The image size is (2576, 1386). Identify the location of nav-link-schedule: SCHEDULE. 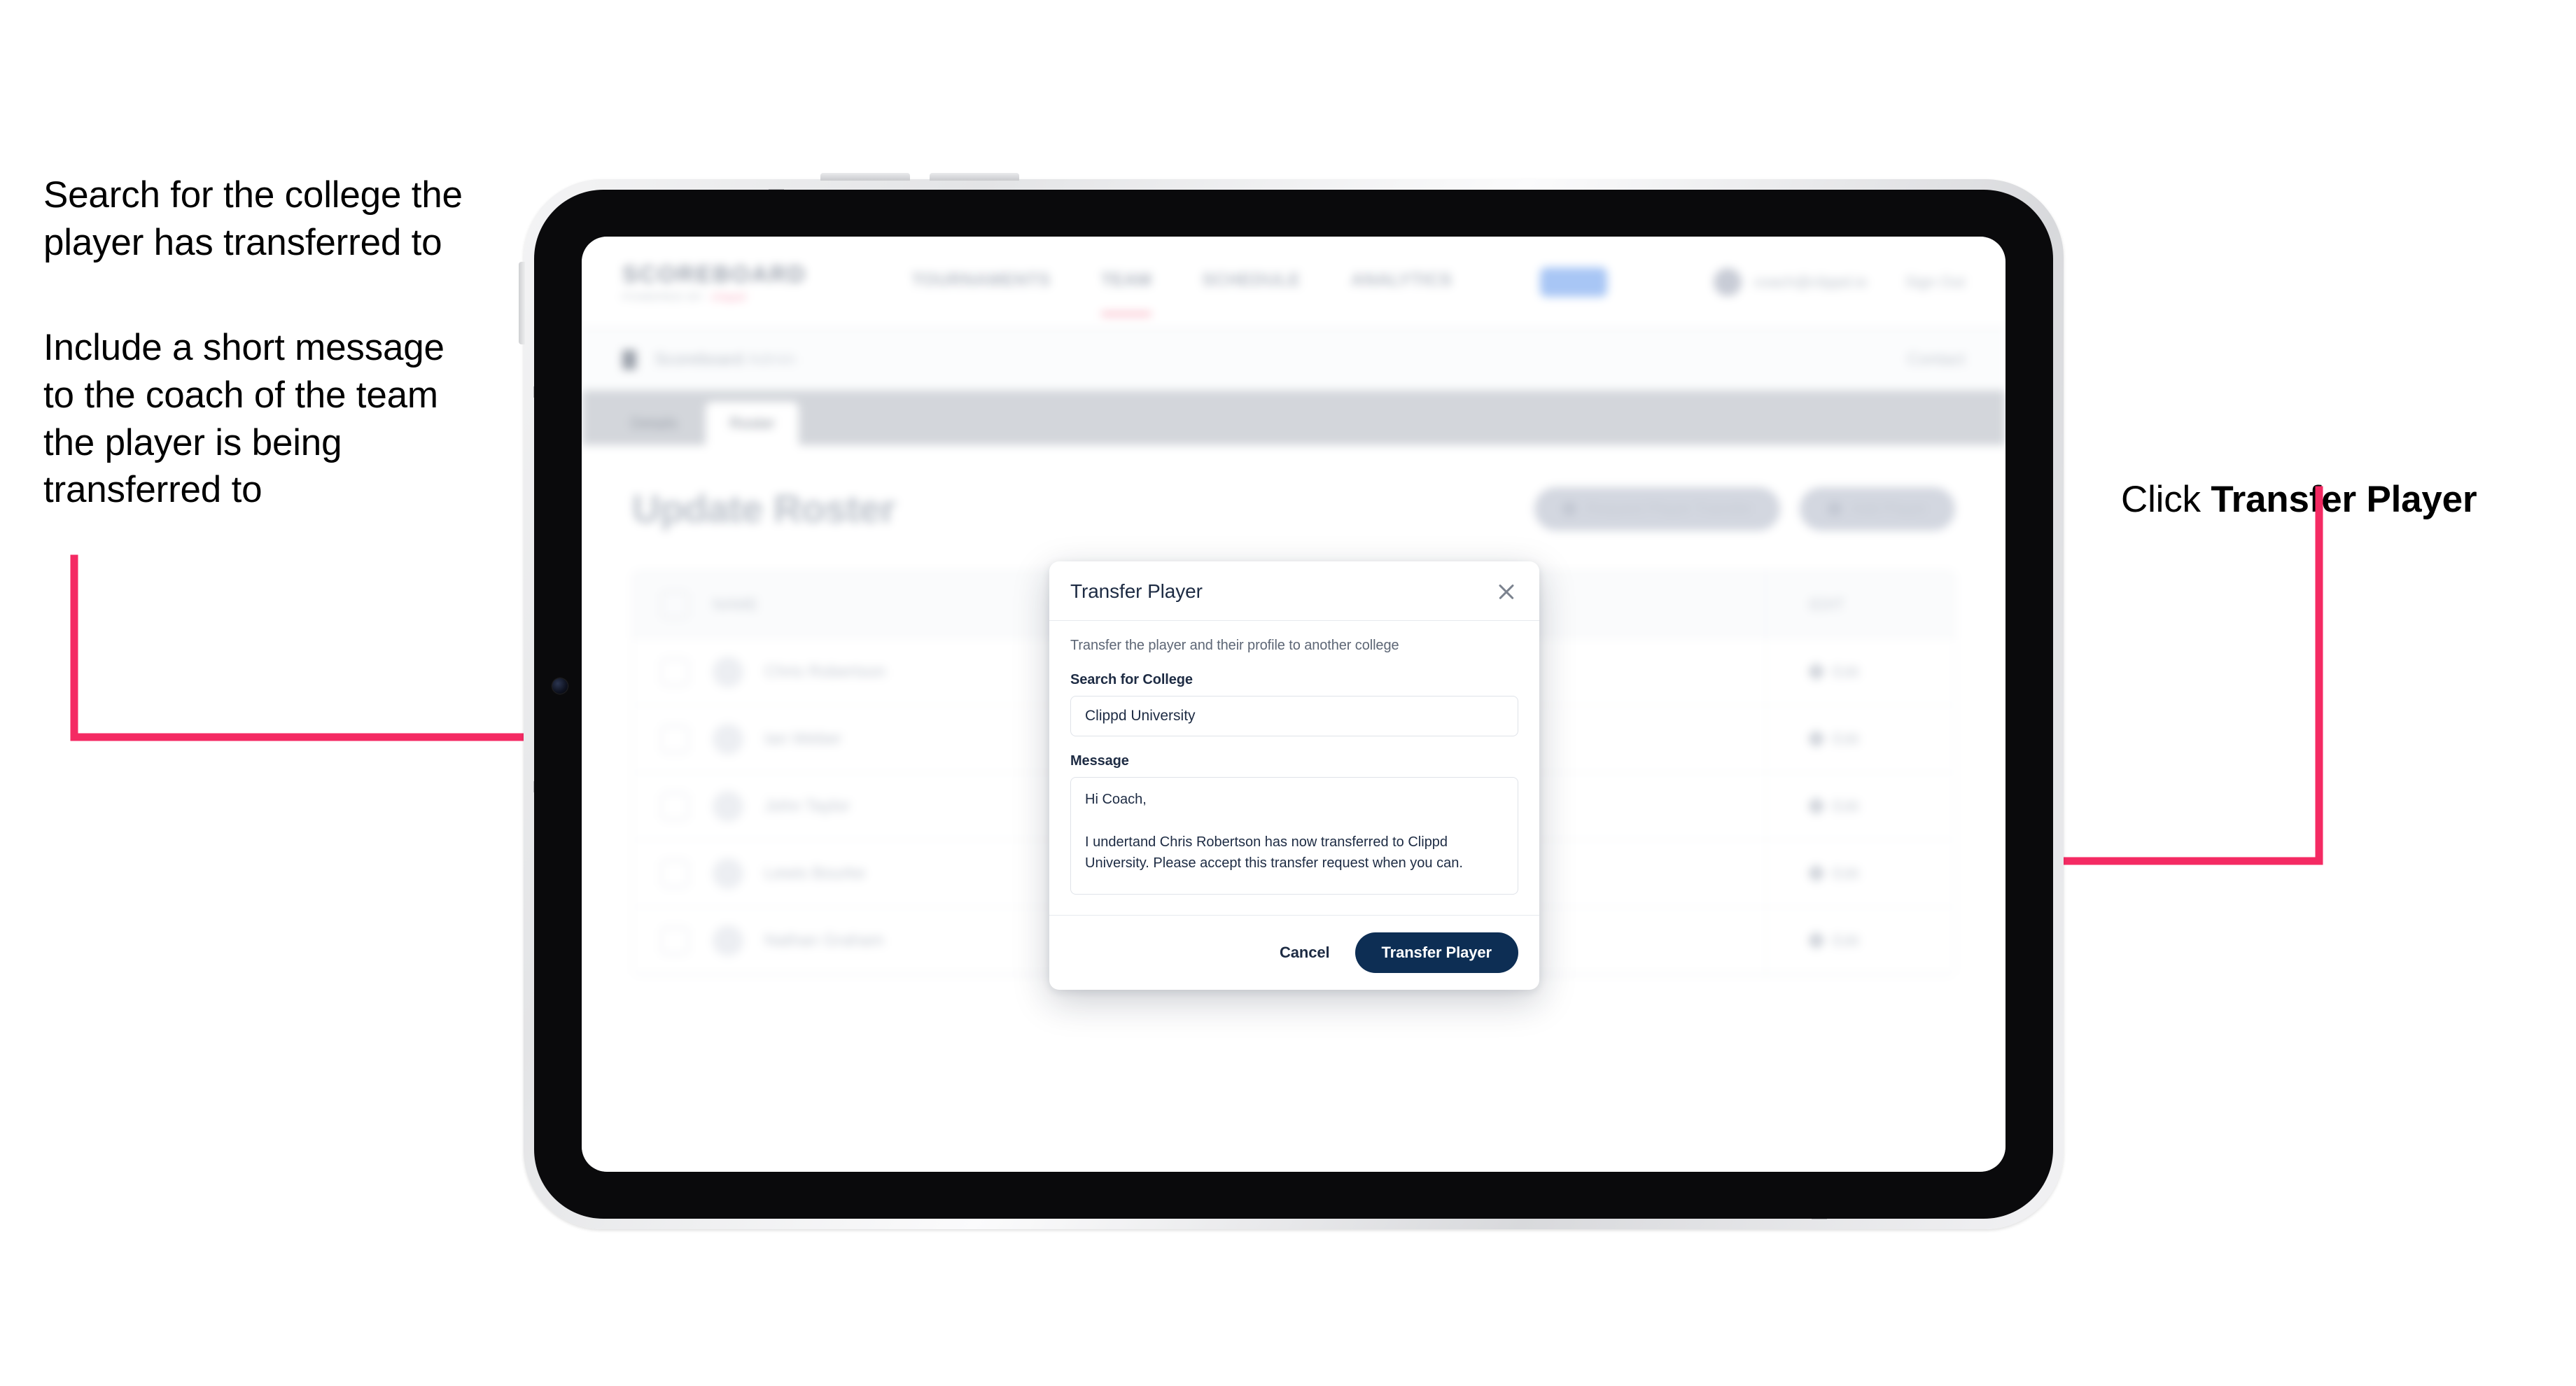
(1251, 282).